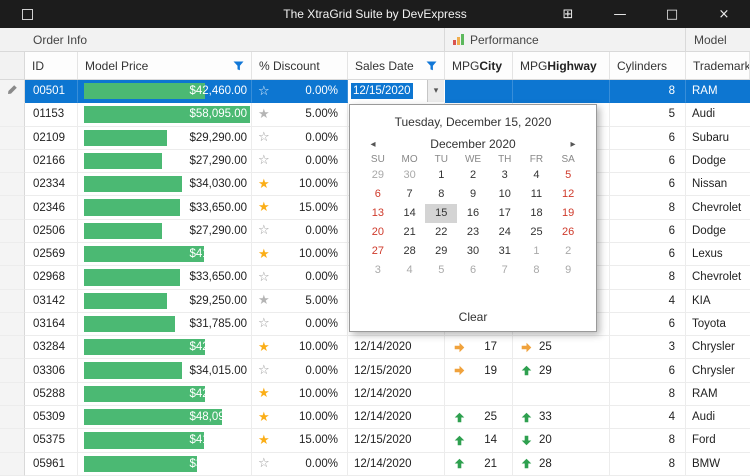  What do you see at coordinates (396, 417) in the screenshot?
I see `cell-sales-date: 12/14/2020` at bounding box center [396, 417].